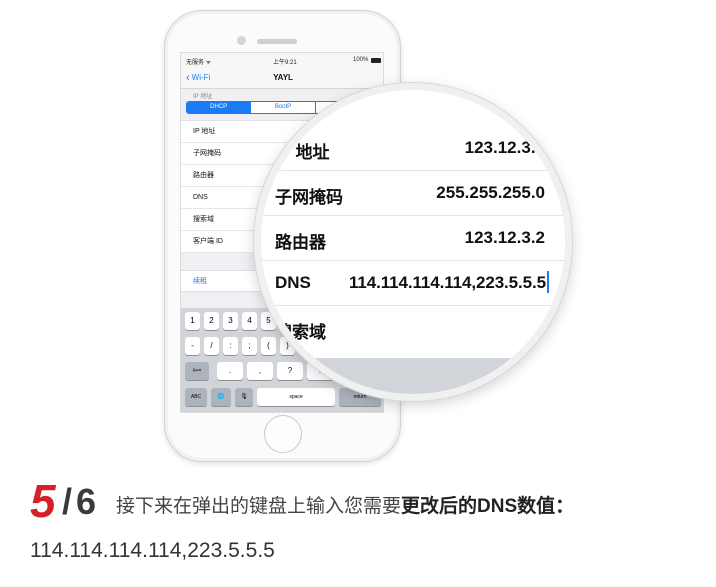 This screenshot has height=587, width=716. What do you see at coordinates (86, 501) in the screenshot?
I see `step-total-number: 6` at bounding box center [86, 501].